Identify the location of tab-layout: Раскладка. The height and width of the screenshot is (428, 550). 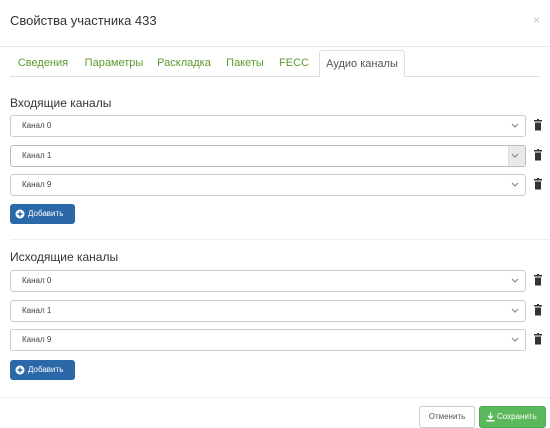
(184, 63).